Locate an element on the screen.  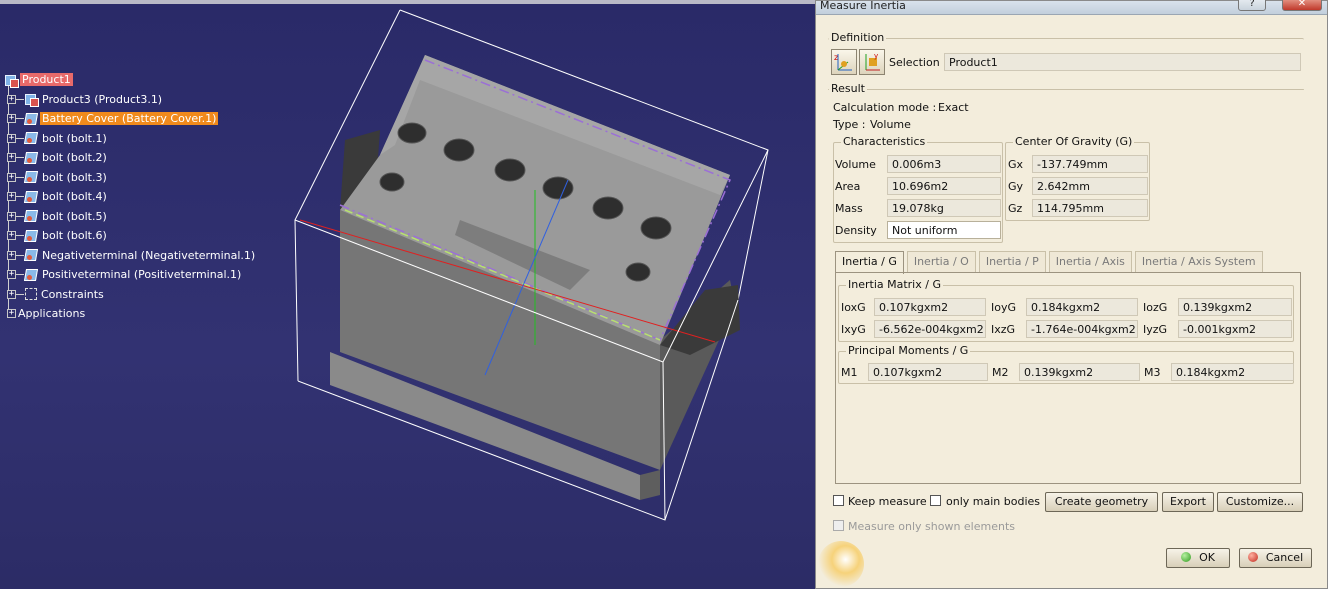
cancel-icon is located at coordinates (1252, 557).